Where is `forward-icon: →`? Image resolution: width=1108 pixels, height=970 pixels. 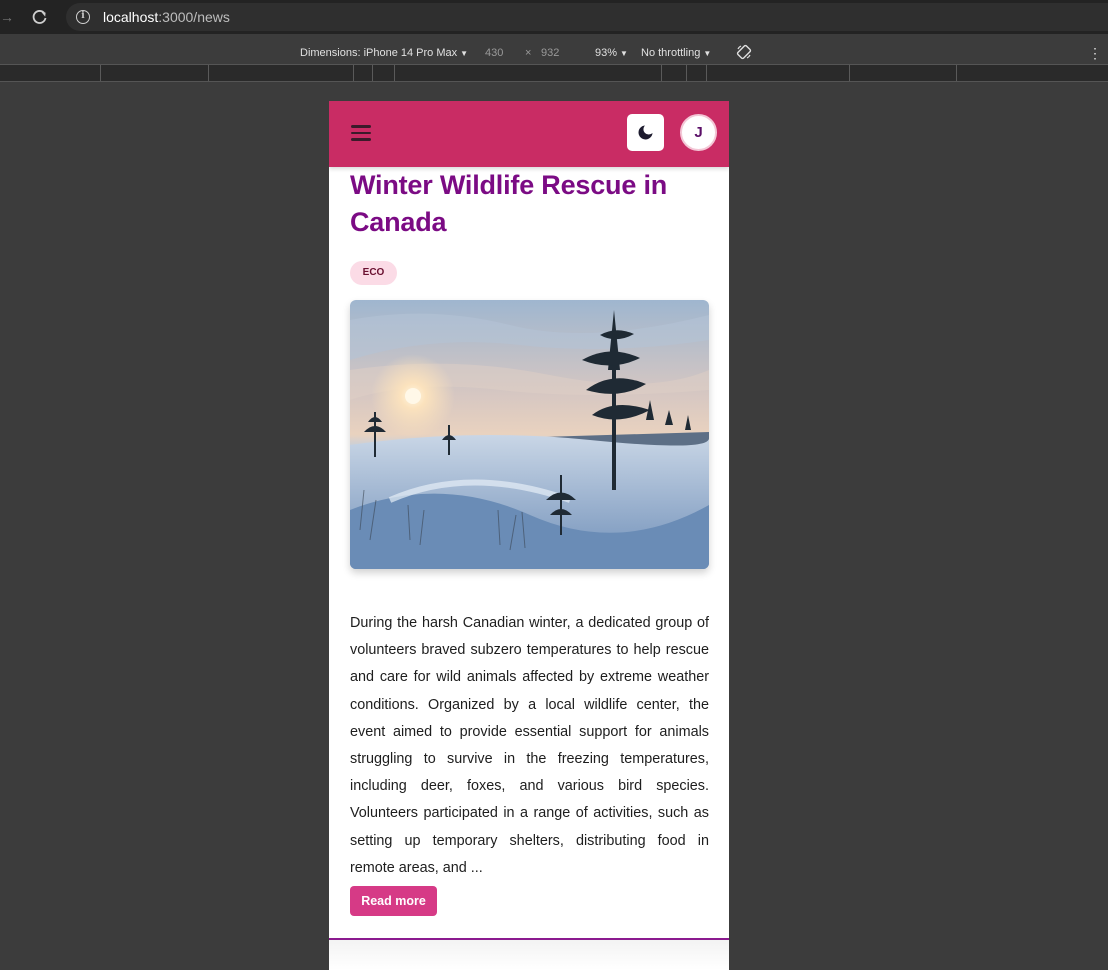 forward-icon: → is located at coordinates (7, 17).